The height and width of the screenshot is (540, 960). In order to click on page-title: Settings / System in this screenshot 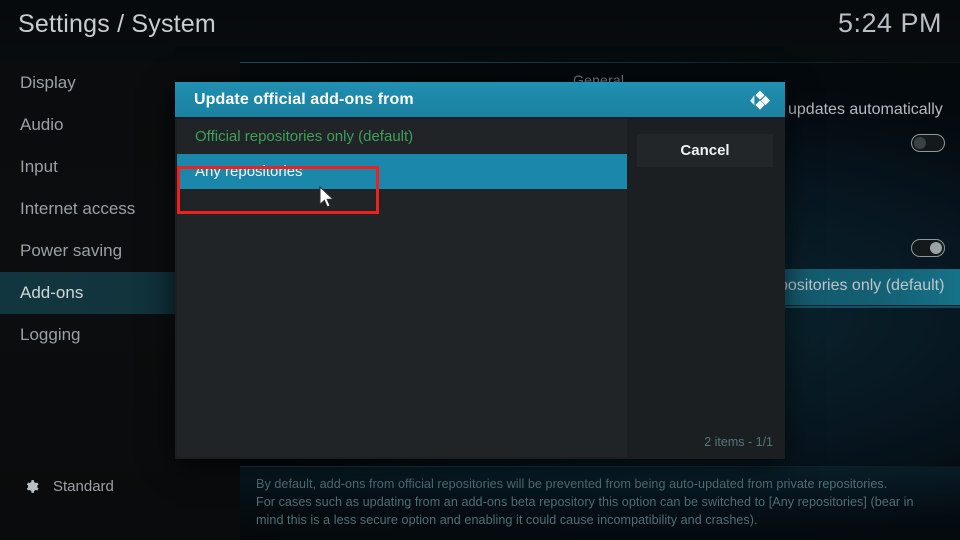, I will do `click(117, 24)`.